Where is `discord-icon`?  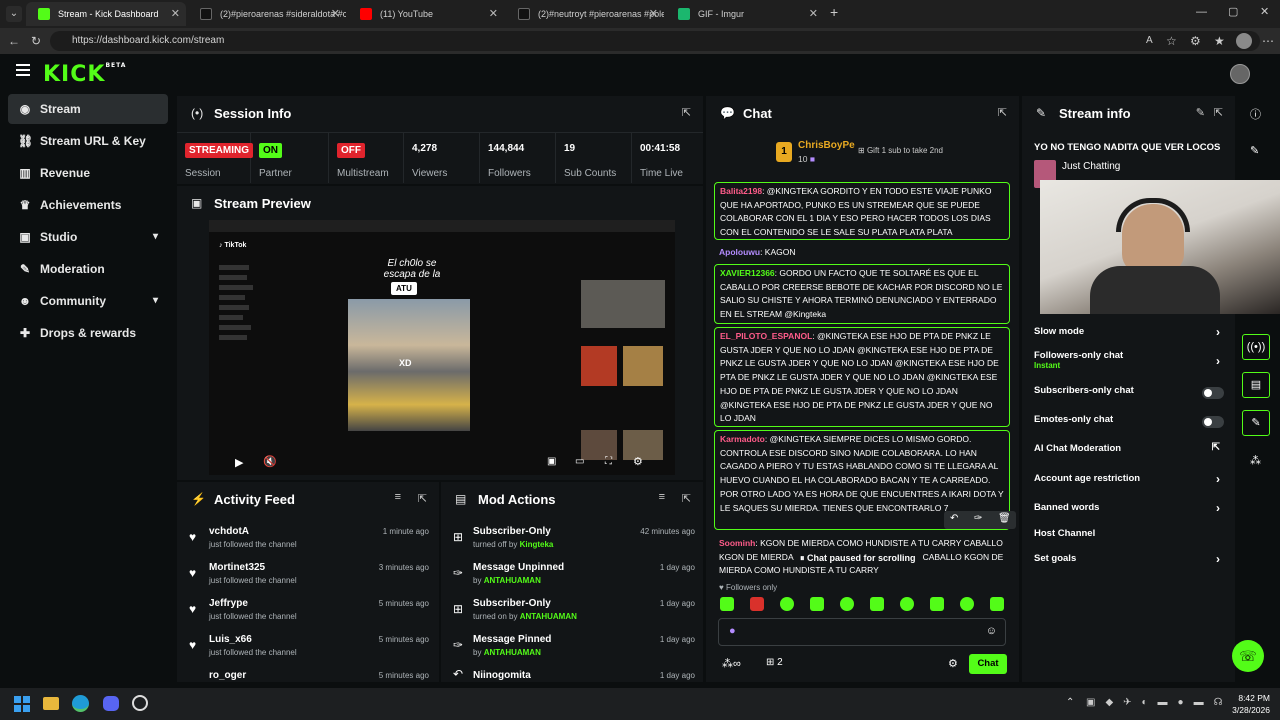 discord-icon is located at coordinates (111, 703).